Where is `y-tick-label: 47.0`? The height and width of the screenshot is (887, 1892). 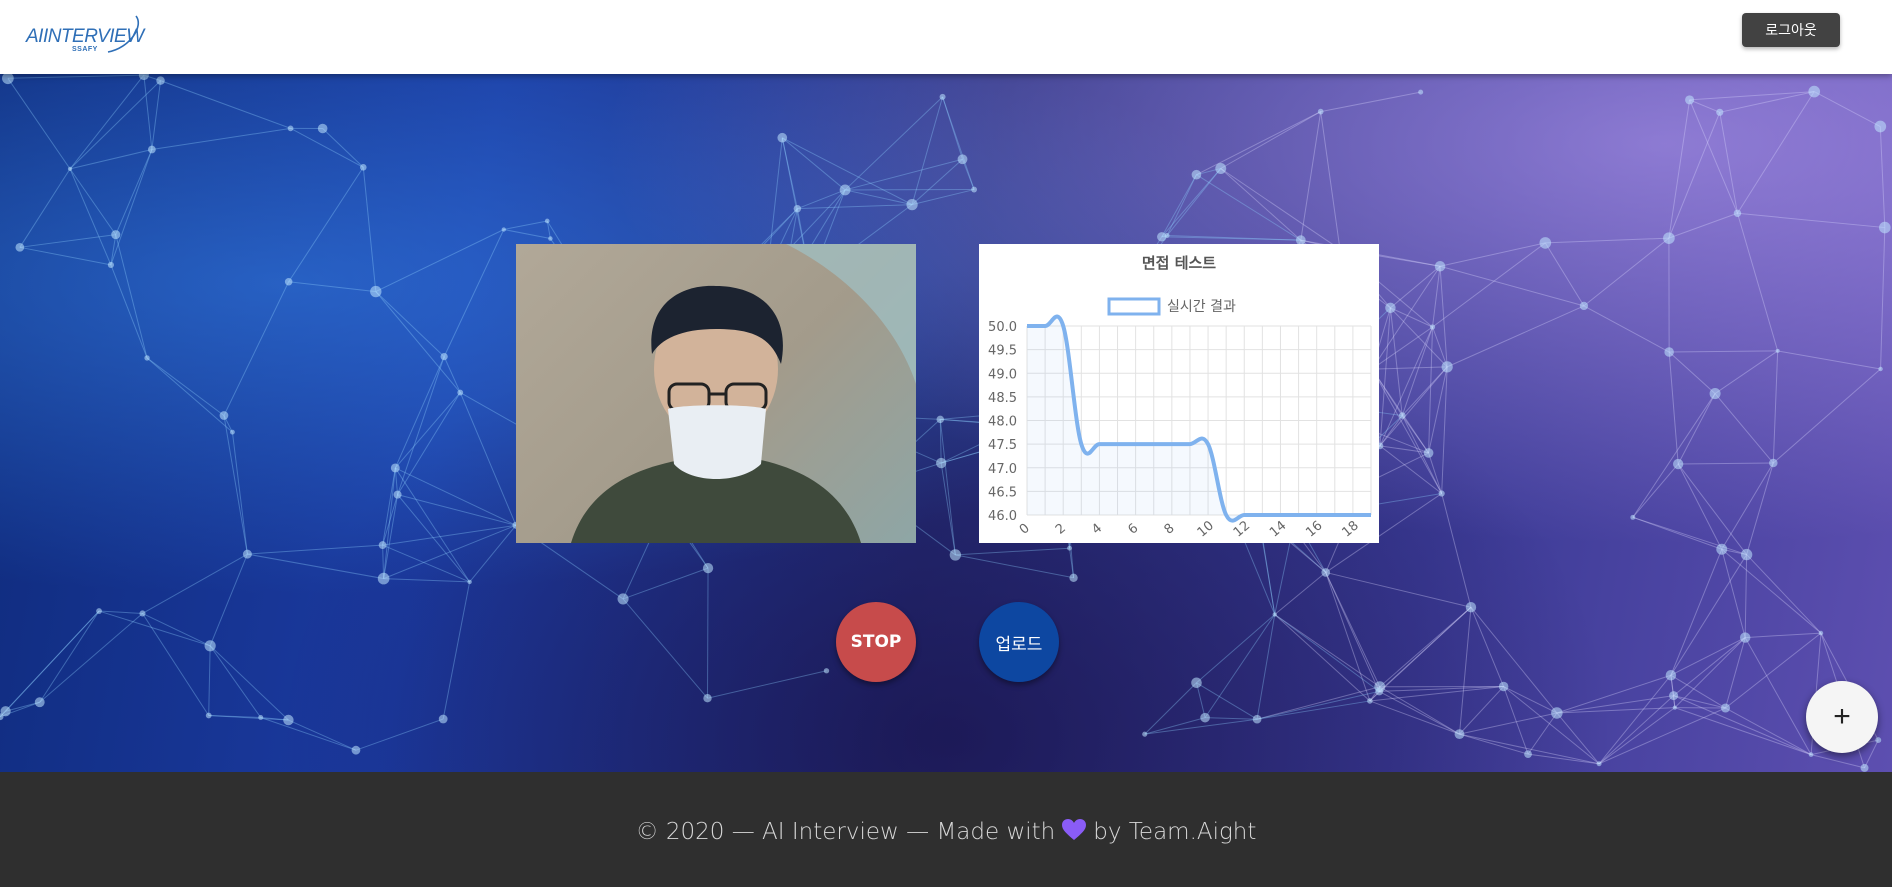 y-tick-label: 47.0 is located at coordinates (1002, 469).